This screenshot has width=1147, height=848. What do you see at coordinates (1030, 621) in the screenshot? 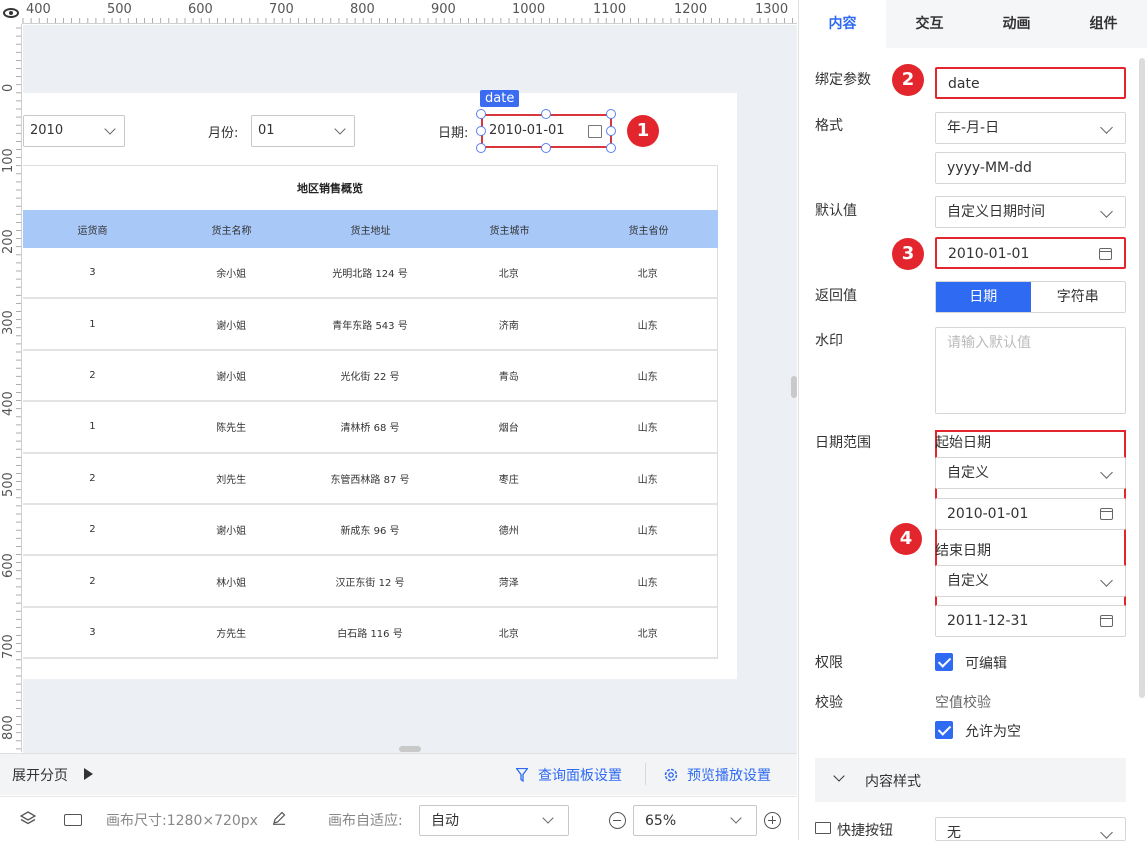
I see `end-date-input: 2011-12-31` at bounding box center [1030, 621].